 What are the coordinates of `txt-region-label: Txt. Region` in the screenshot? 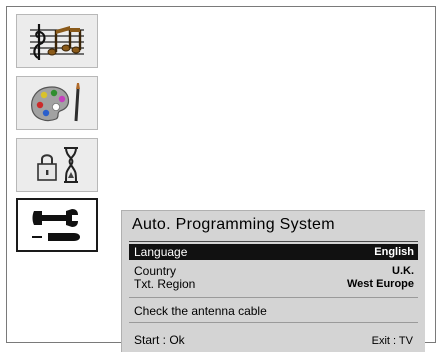 It's located at (165, 284).